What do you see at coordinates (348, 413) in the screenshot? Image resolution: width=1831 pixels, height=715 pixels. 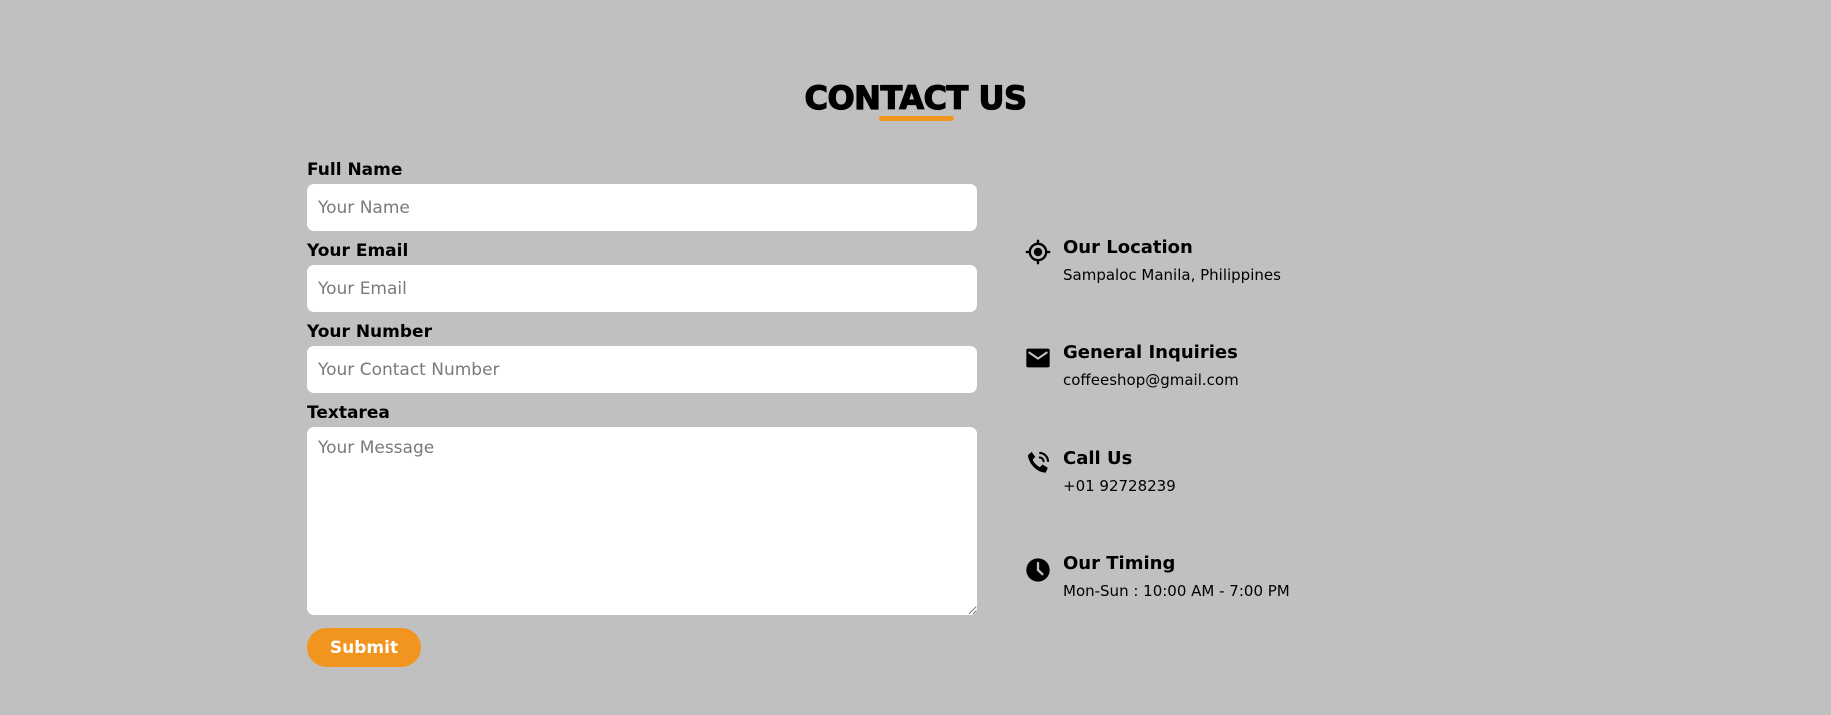 I see `textarea-label: Textarea` at bounding box center [348, 413].